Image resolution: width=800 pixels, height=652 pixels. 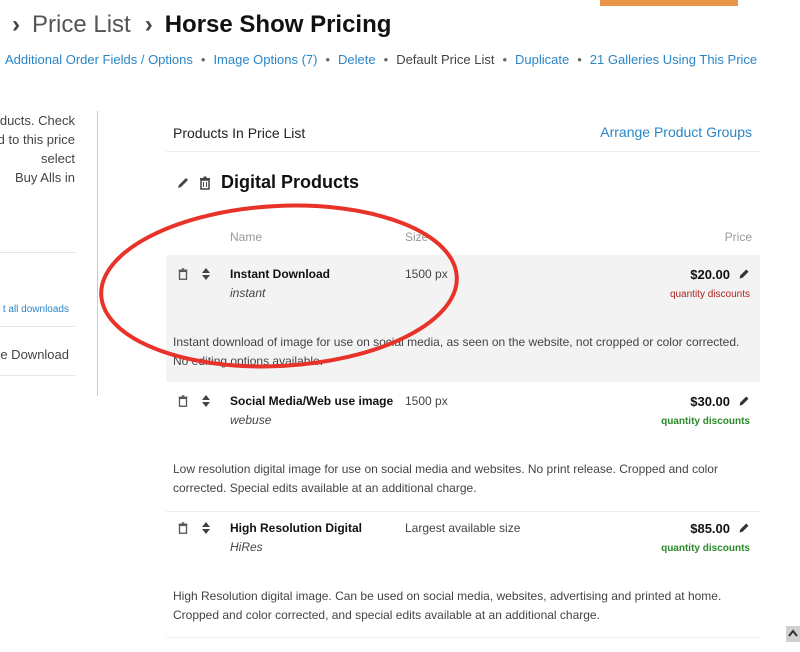 What do you see at coordinates (710, 274) in the screenshot?
I see `product-price: $20.00` at bounding box center [710, 274].